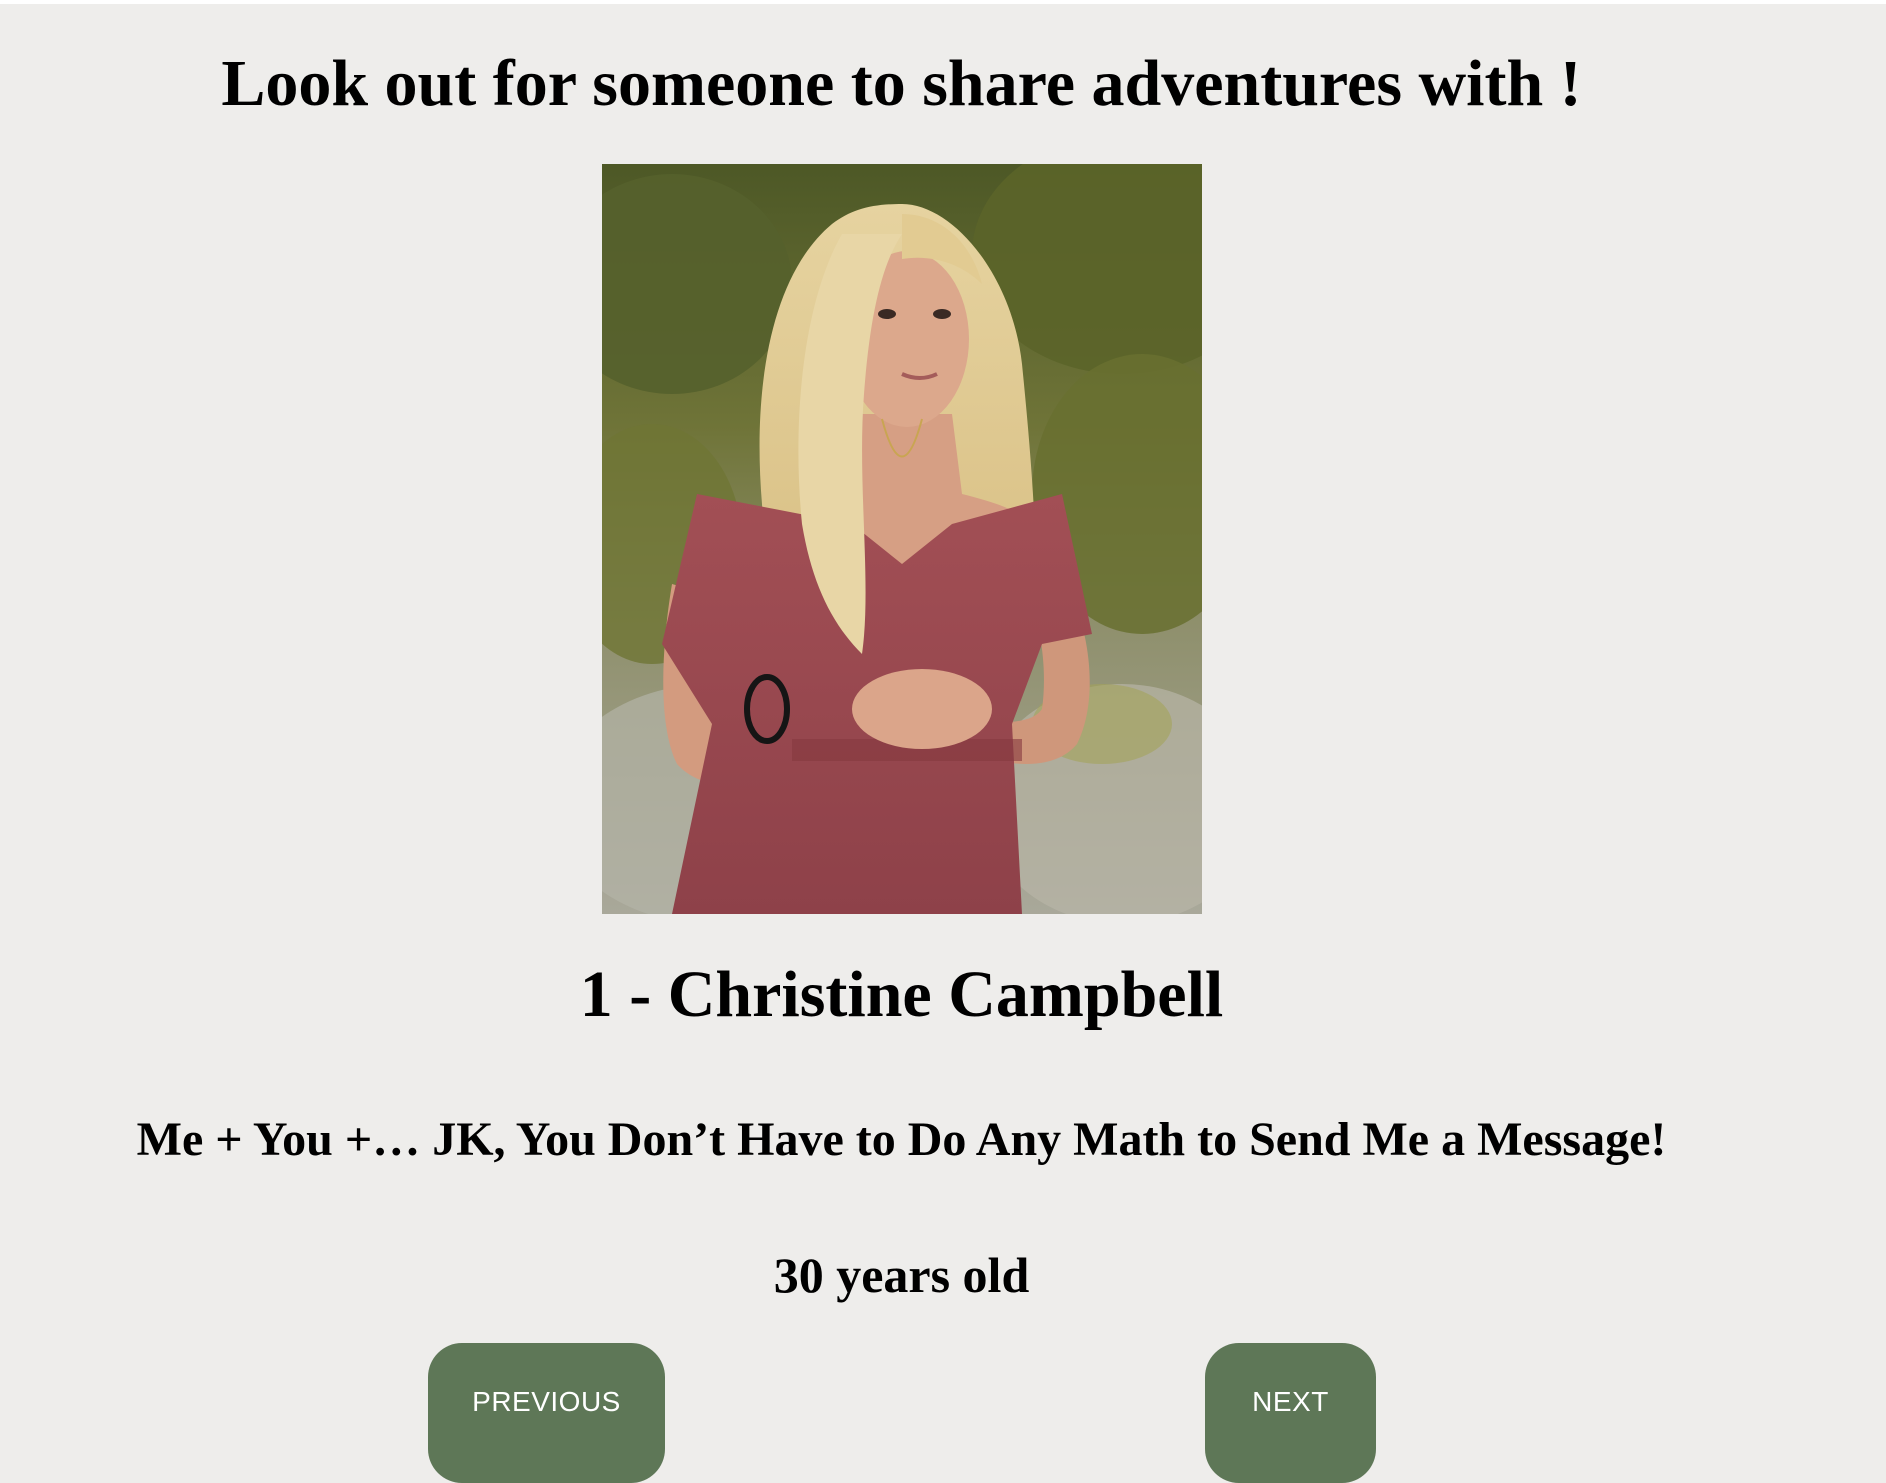  Describe the element at coordinates (901, 994) in the screenshot. I see `profile-name: 1 - Christine Campbell` at that location.